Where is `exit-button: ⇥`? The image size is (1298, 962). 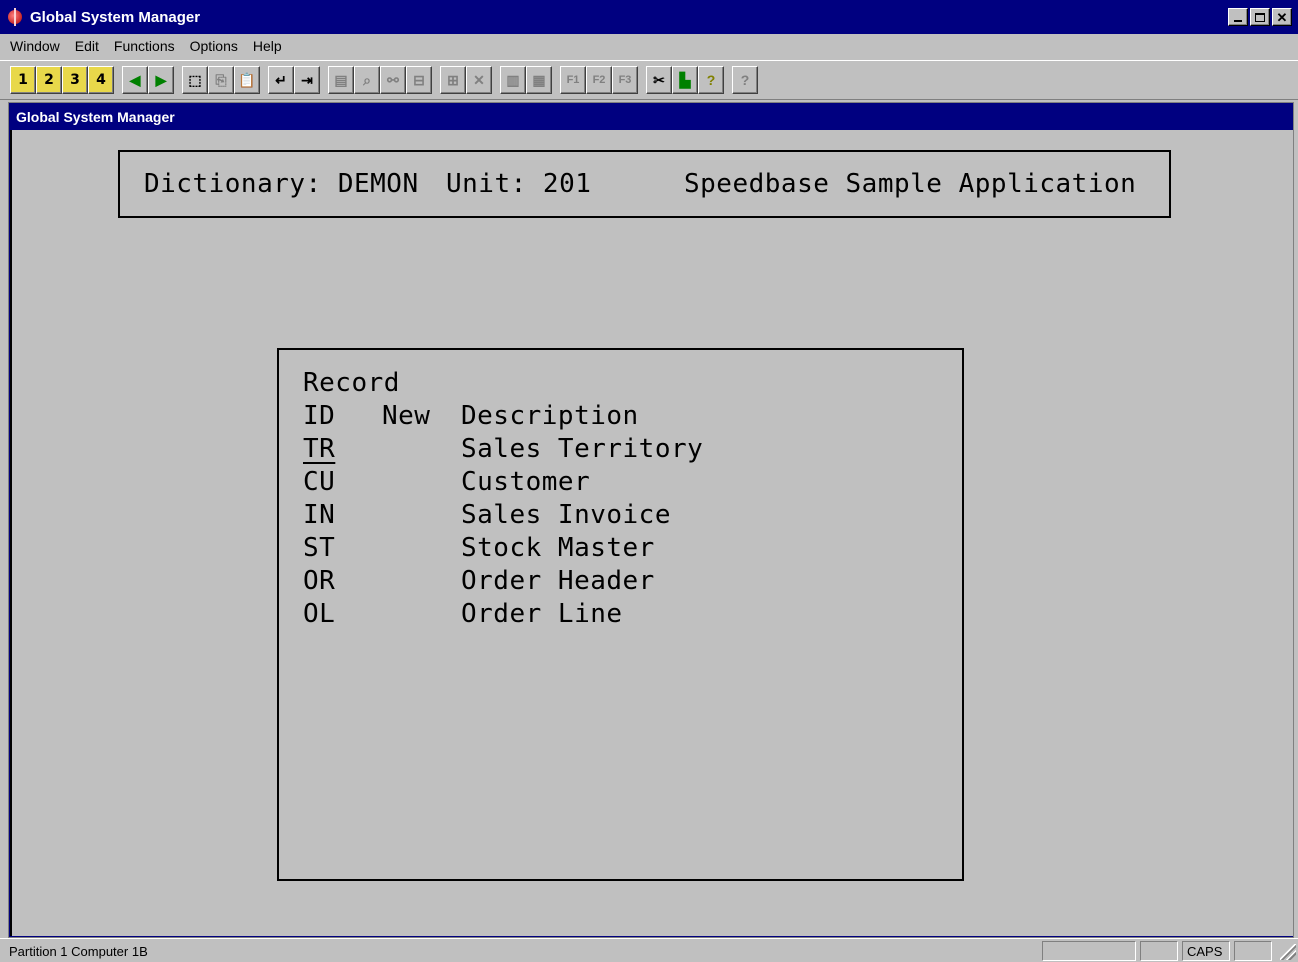
exit-button: ⇥ is located at coordinates (307, 80).